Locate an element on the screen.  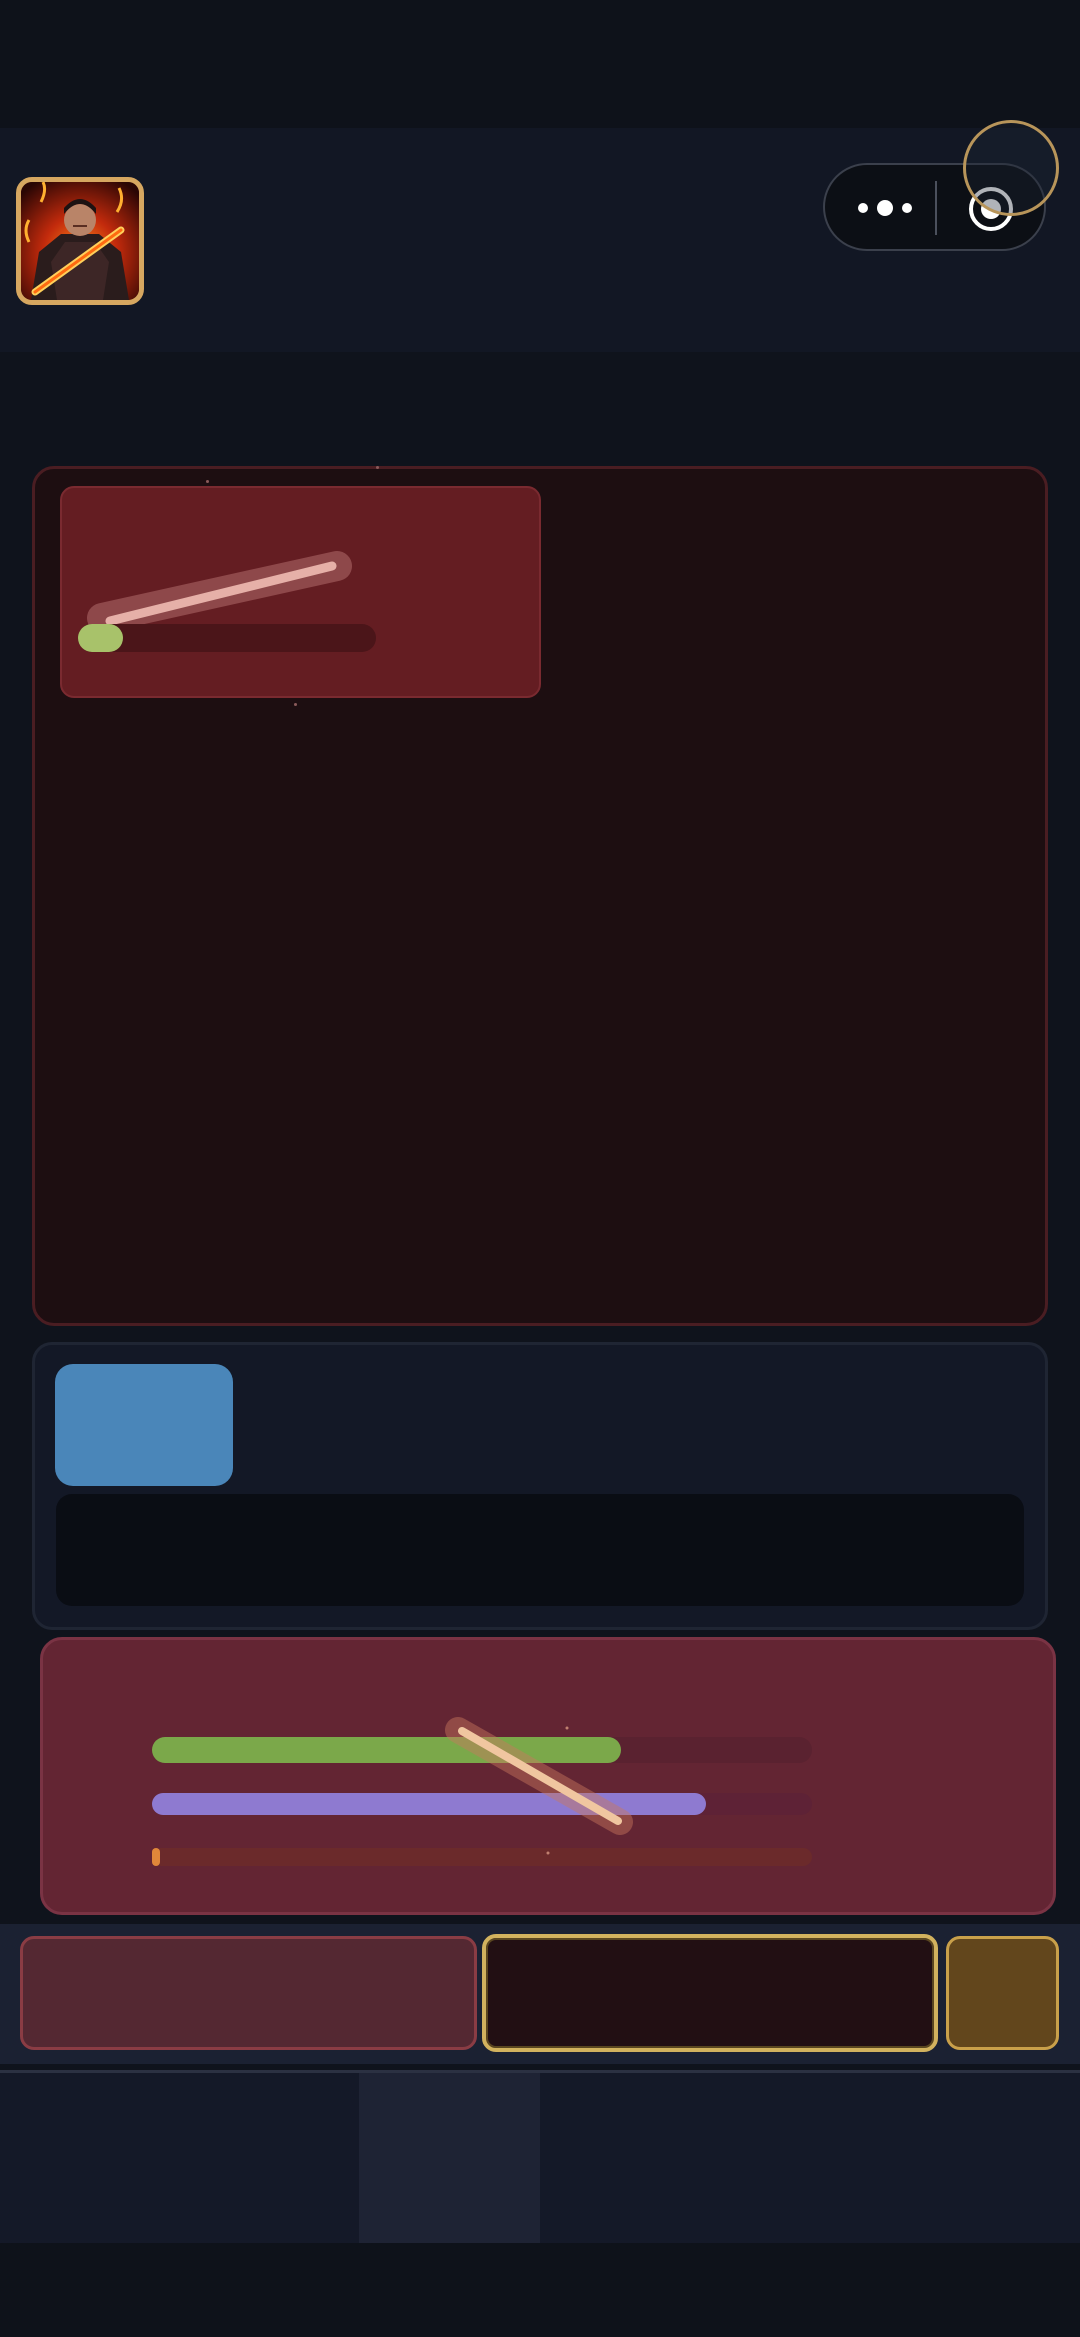
info-chip is located at coordinates (144, 1425).